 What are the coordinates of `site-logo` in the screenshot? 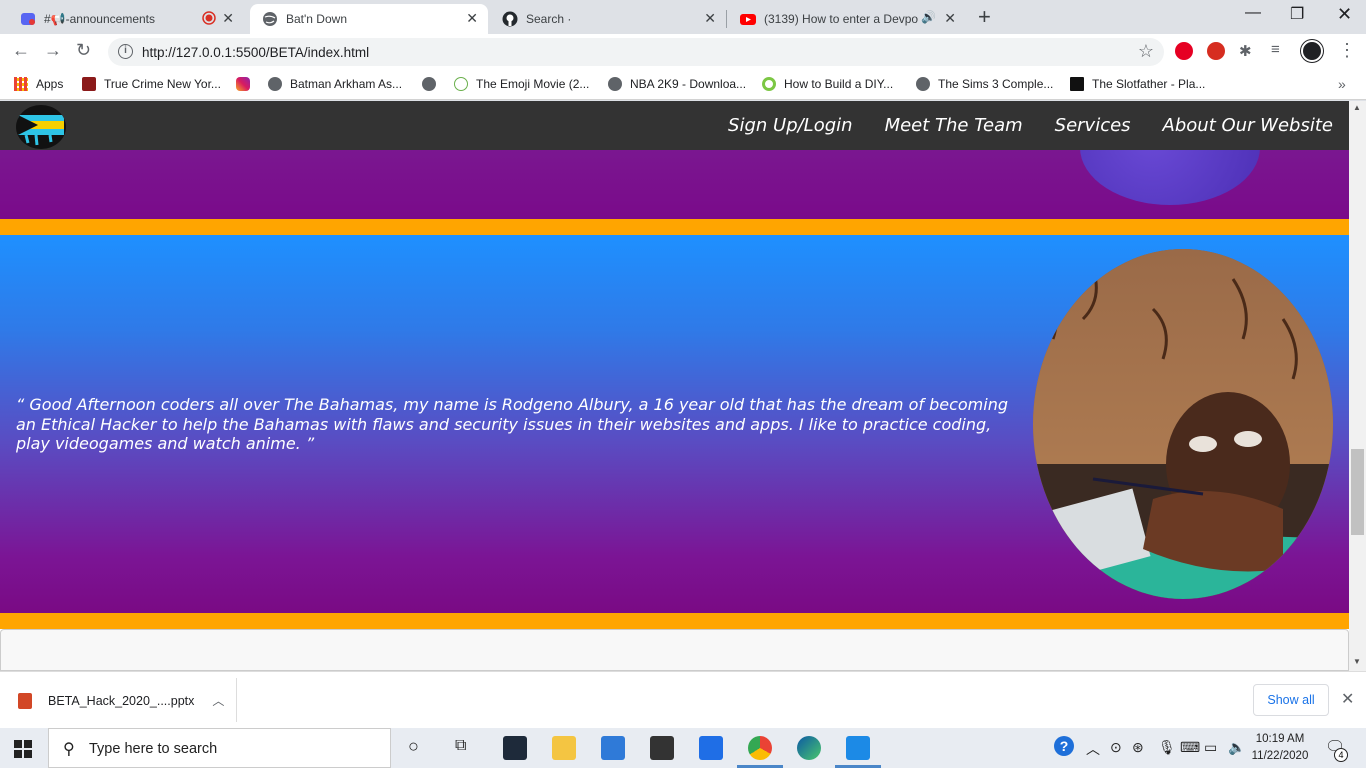 It's located at (41, 127).